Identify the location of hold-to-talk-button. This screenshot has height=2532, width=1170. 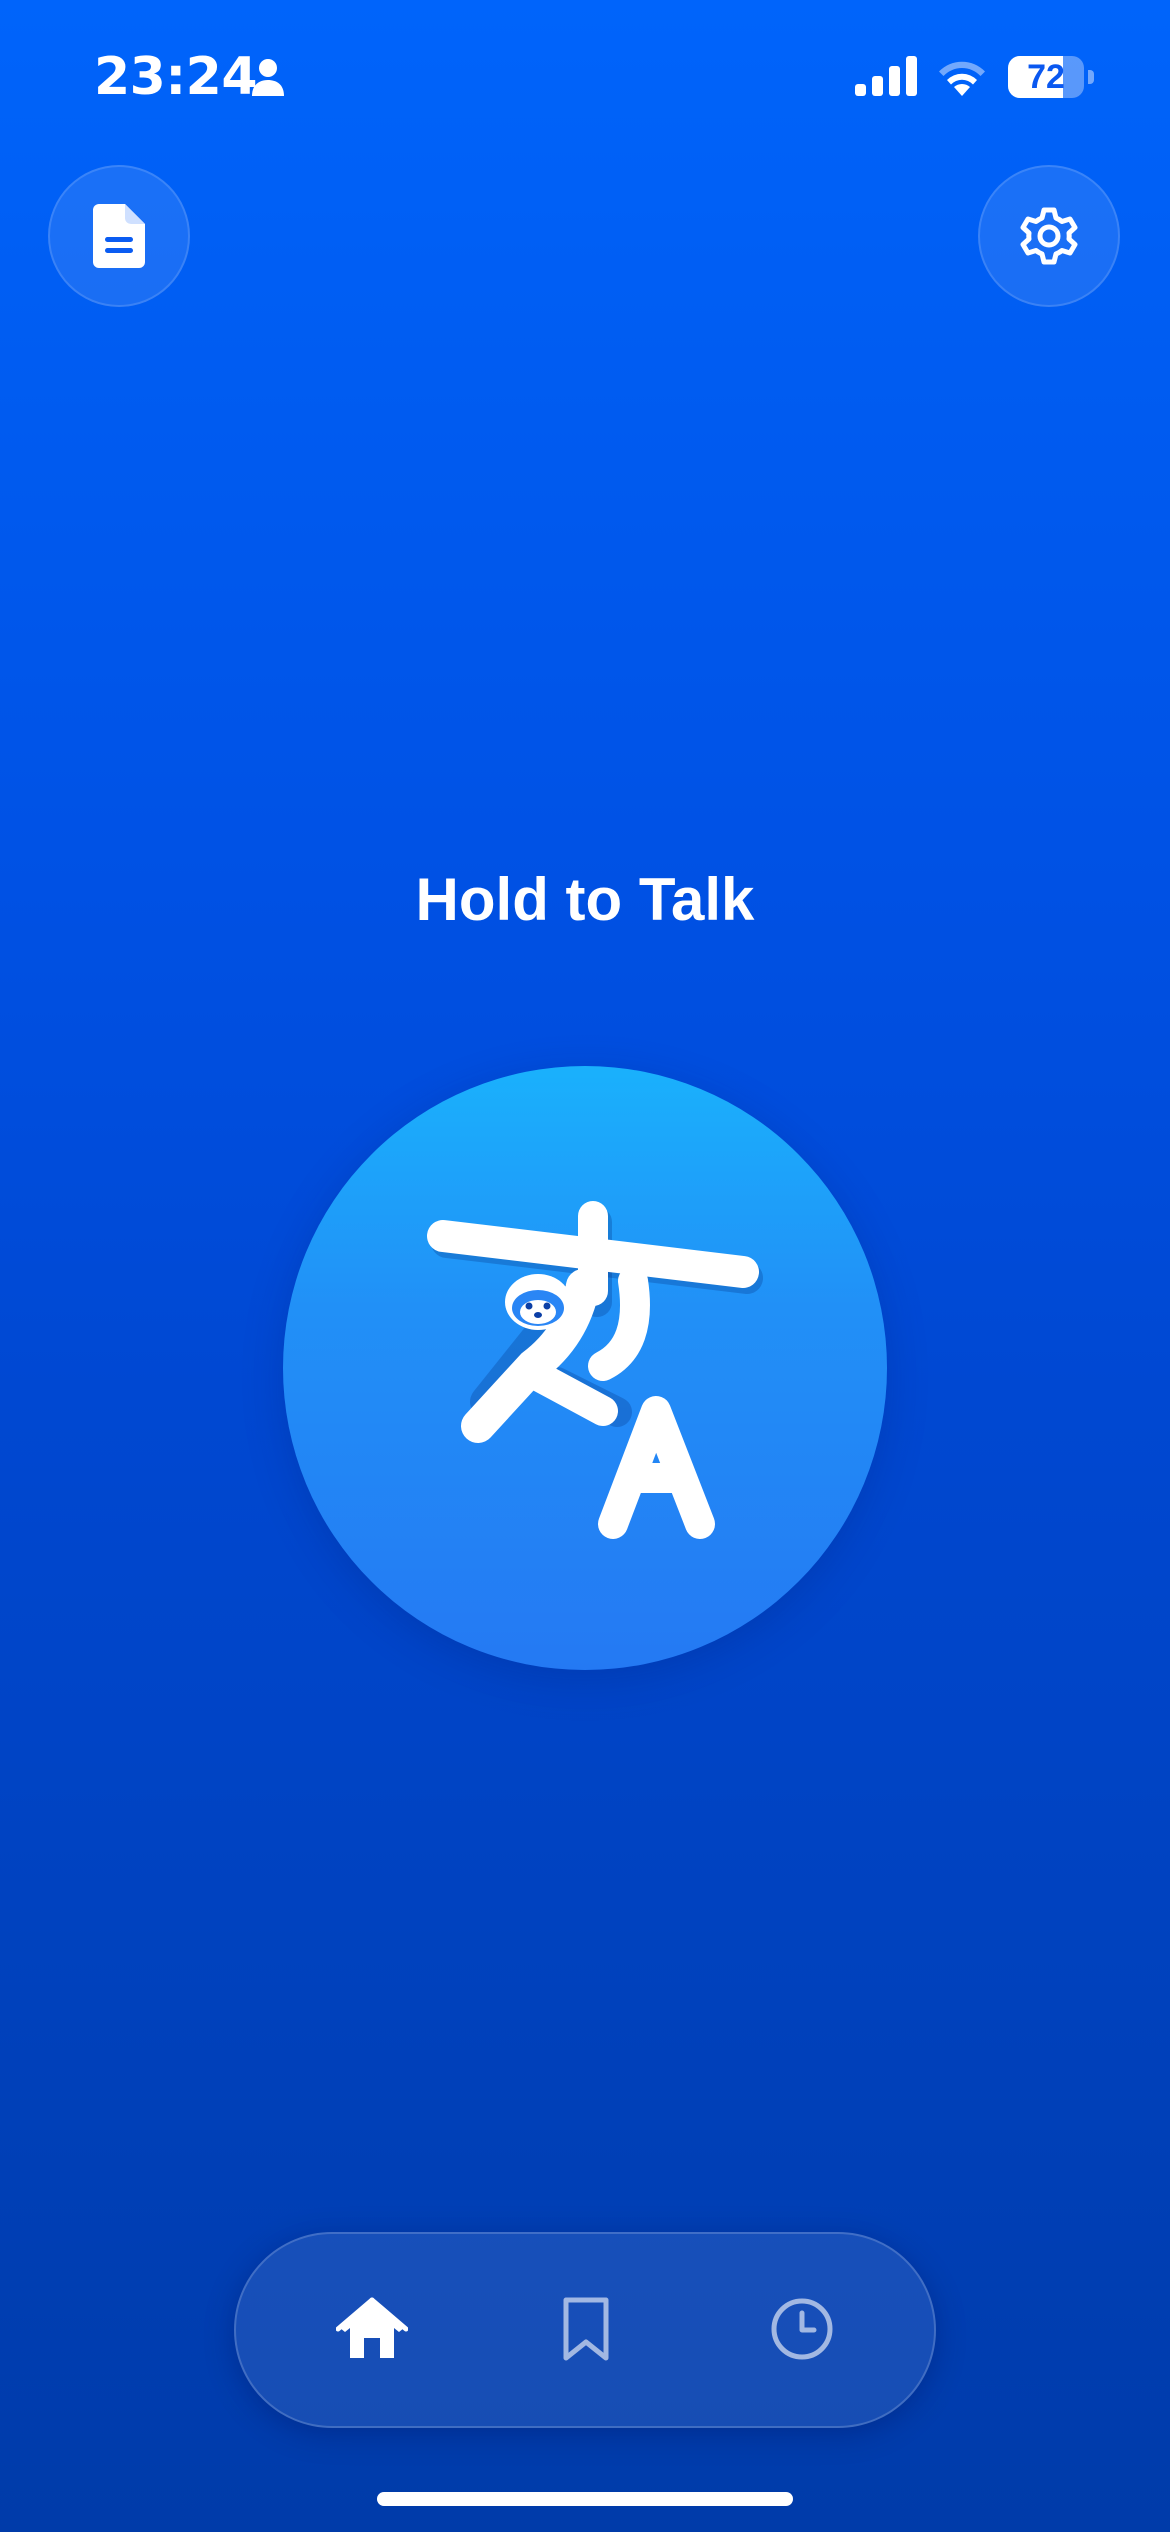
(585, 1368).